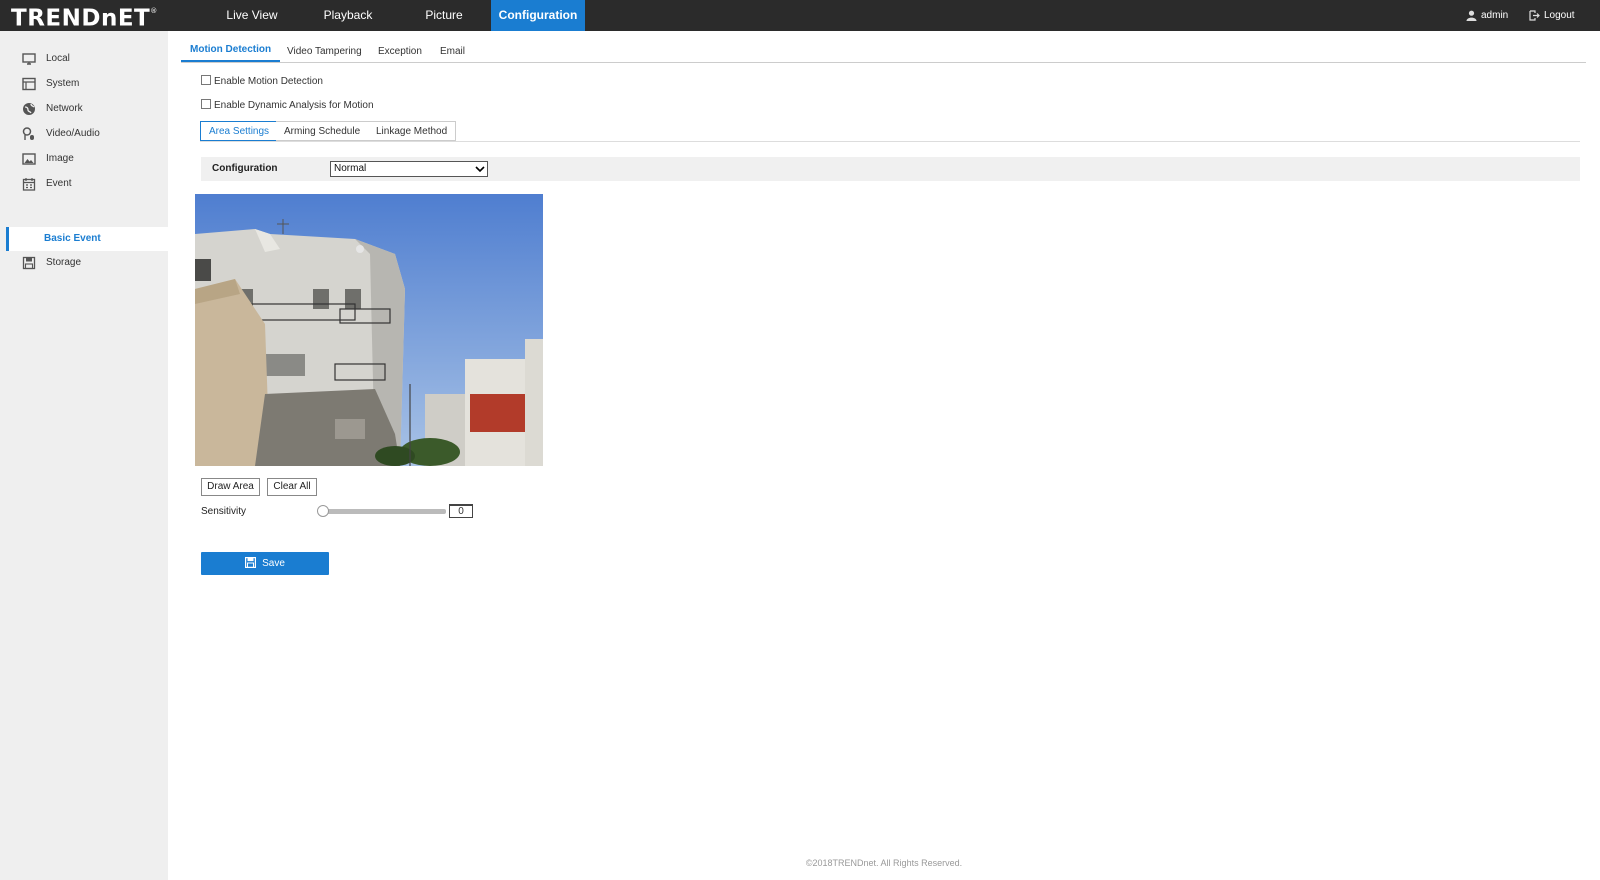 The height and width of the screenshot is (880, 1600). What do you see at coordinates (29, 184) in the screenshot?
I see `calendar-icon` at bounding box center [29, 184].